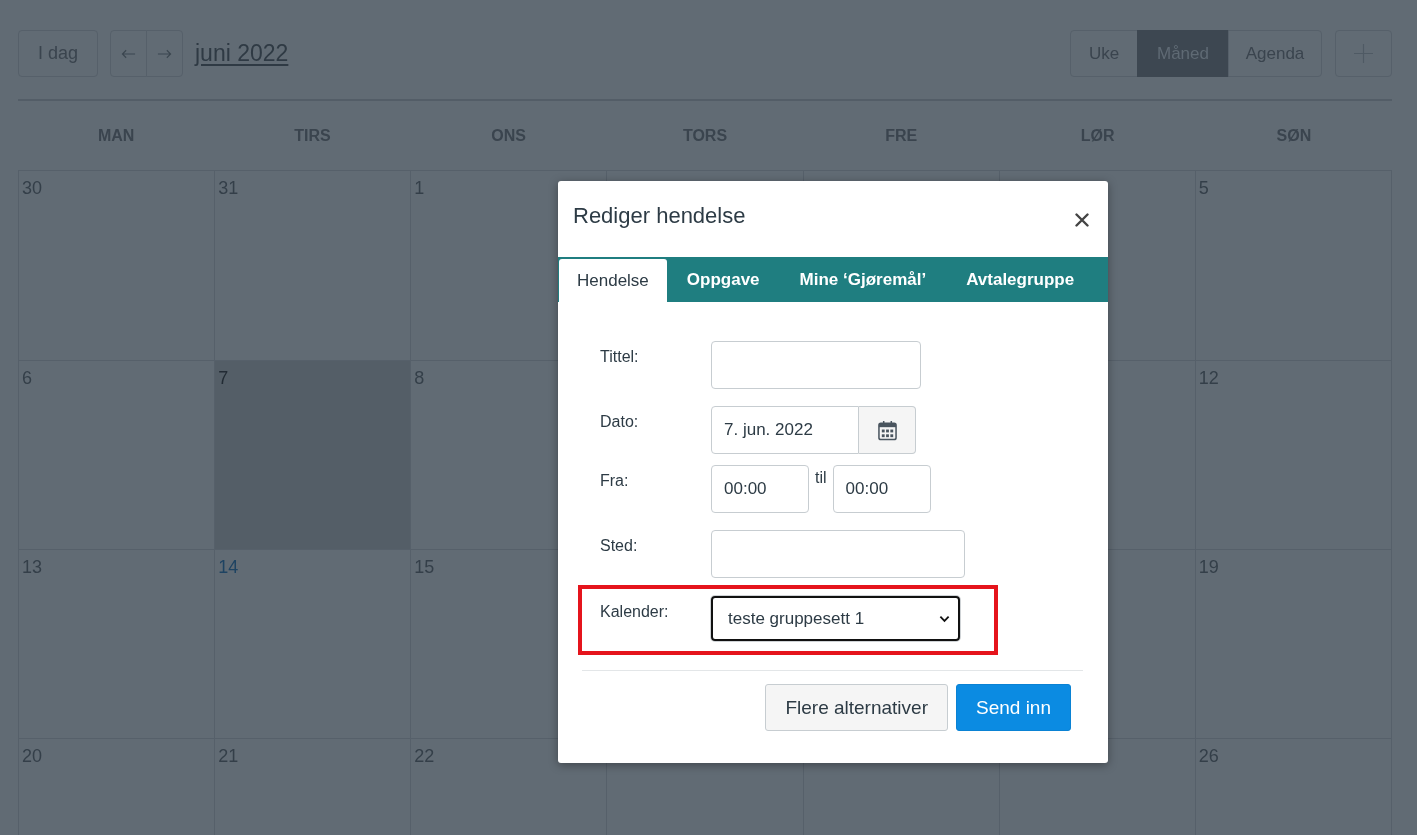 This screenshot has height=835, width=1417. What do you see at coordinates (944, 618) in the screenshot?
I see `chevron-down-icon` at bounding box center [944, 618].